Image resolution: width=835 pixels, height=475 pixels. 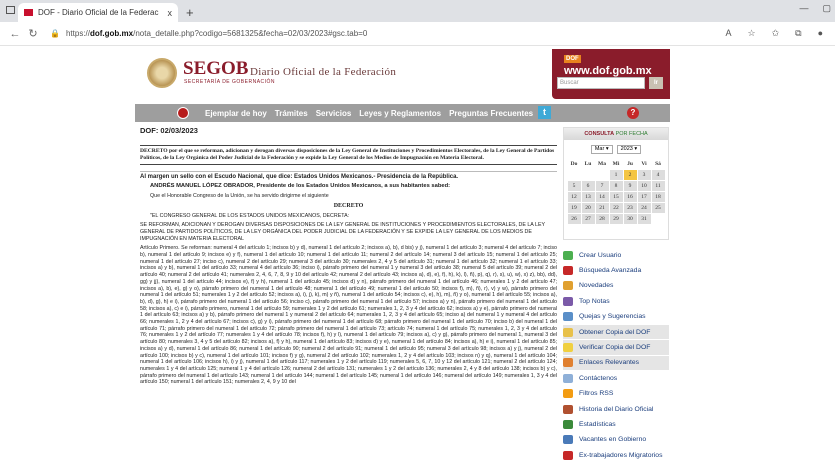 I want to click on calendar-day: 18, so click(x=658, y=197).